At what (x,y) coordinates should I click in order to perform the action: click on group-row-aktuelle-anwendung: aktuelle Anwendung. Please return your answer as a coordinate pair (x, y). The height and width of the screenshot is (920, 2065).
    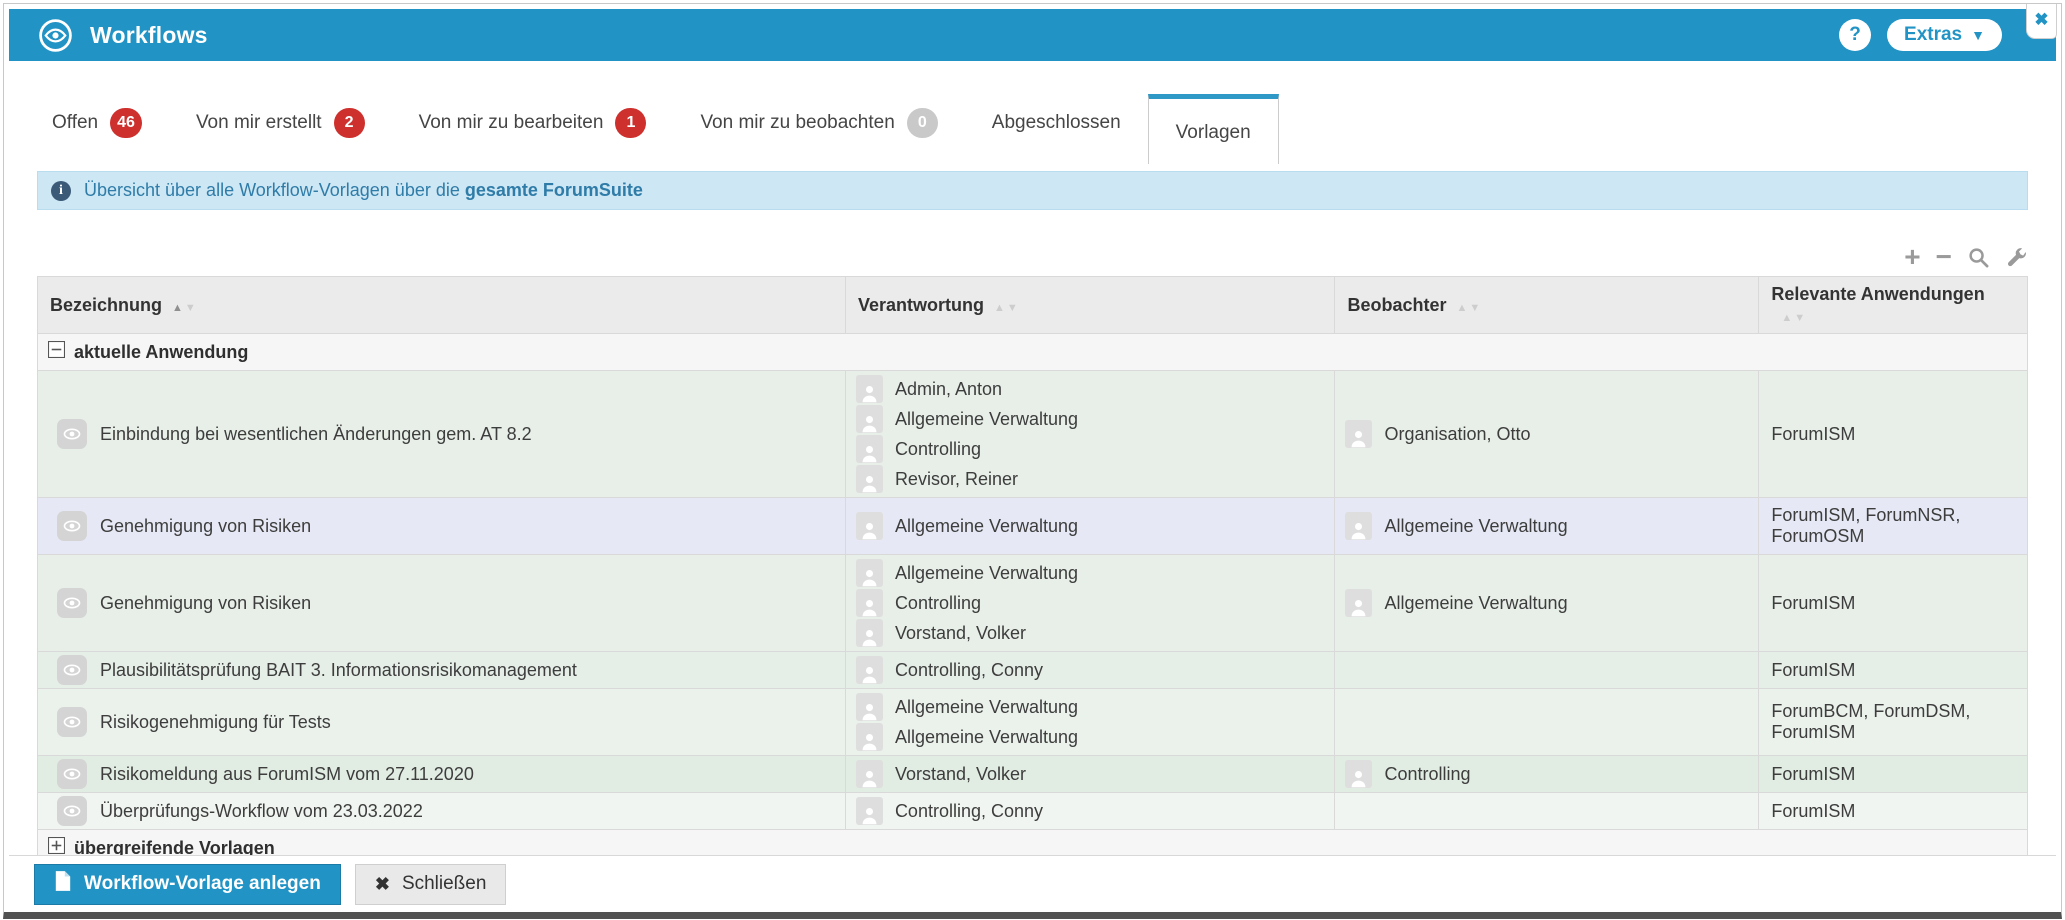
    Looking at the image, I should click on (1032, 352).